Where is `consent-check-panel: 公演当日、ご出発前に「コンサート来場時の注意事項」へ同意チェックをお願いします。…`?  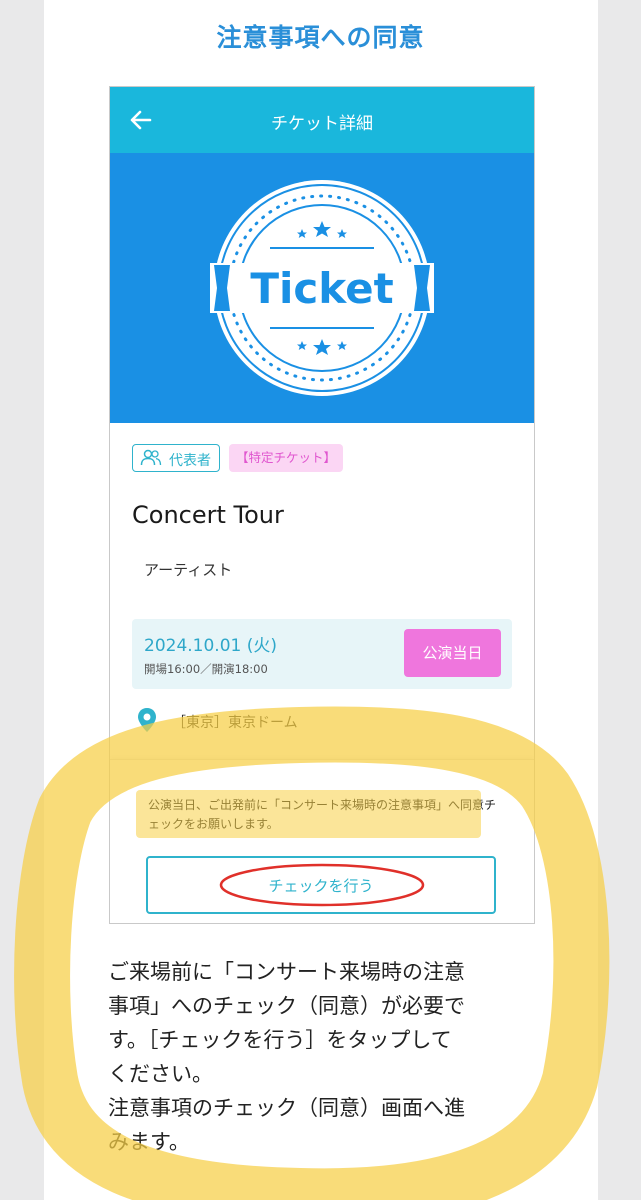
consent-check-panel: 公演当日、ご出発前に「コンサート来場時の注意事項」へ同意チェックをお願いします。… is located at coordinates (322, 841).